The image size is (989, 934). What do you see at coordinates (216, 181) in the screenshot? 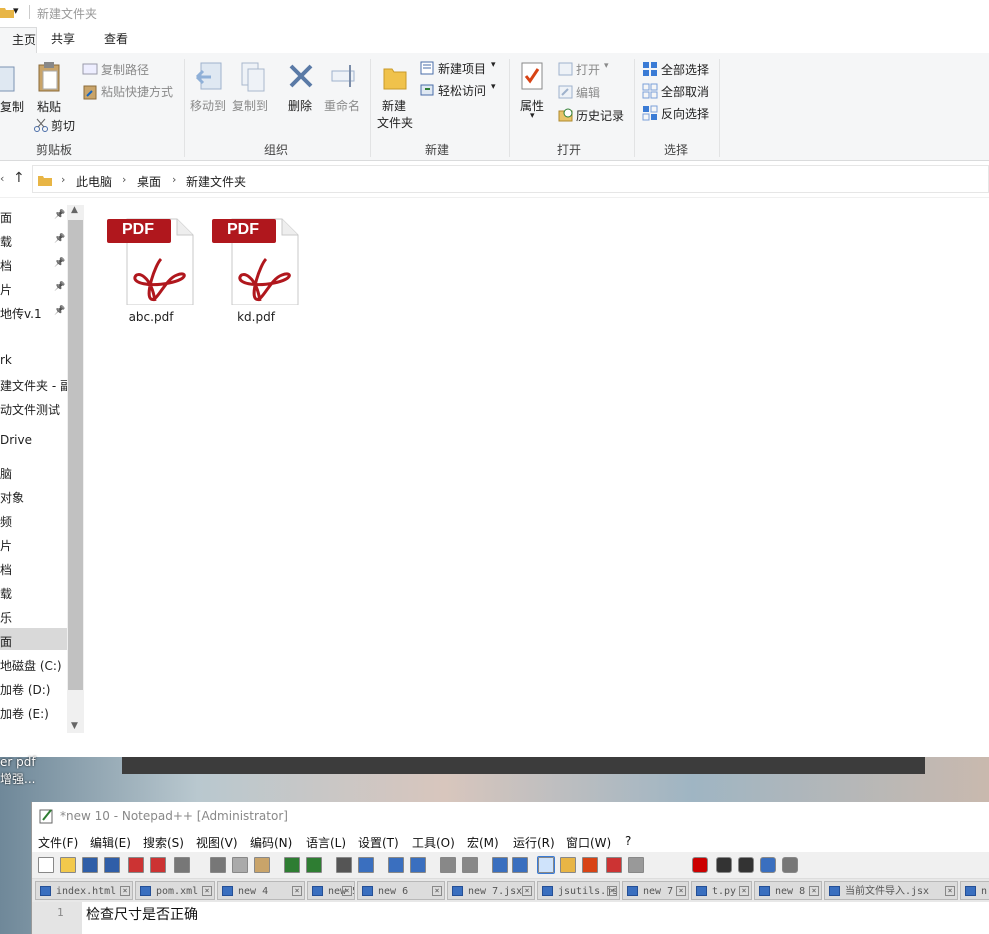
I see `breadcrumb-new-folder: 新建文件夹` at bounding box center [216, 181].